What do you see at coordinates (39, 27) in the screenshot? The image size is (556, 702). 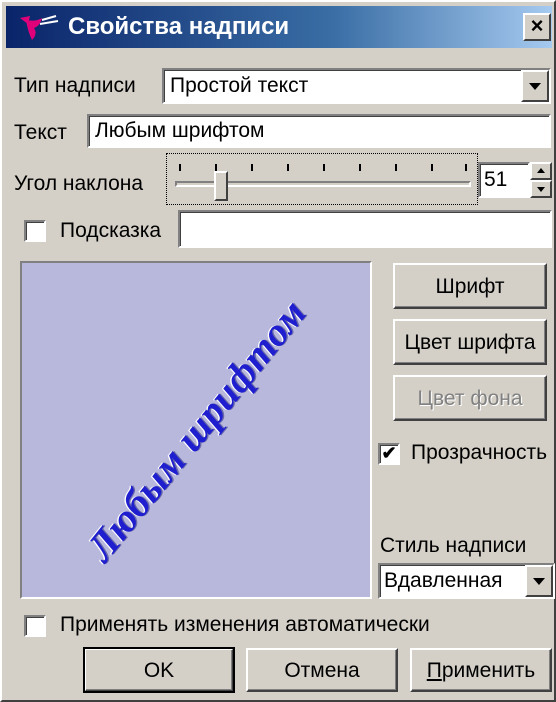 I see `app-logo-icon` at bounding box center [39, 27].